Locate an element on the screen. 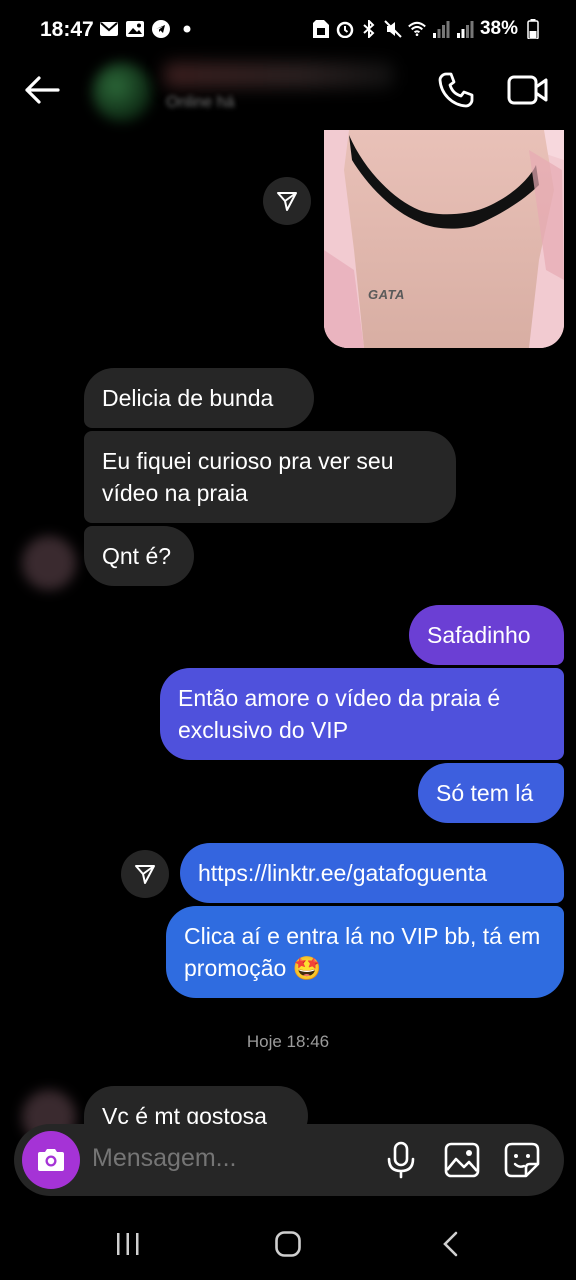  signal-2-icon is located at coordinates (465, 29).